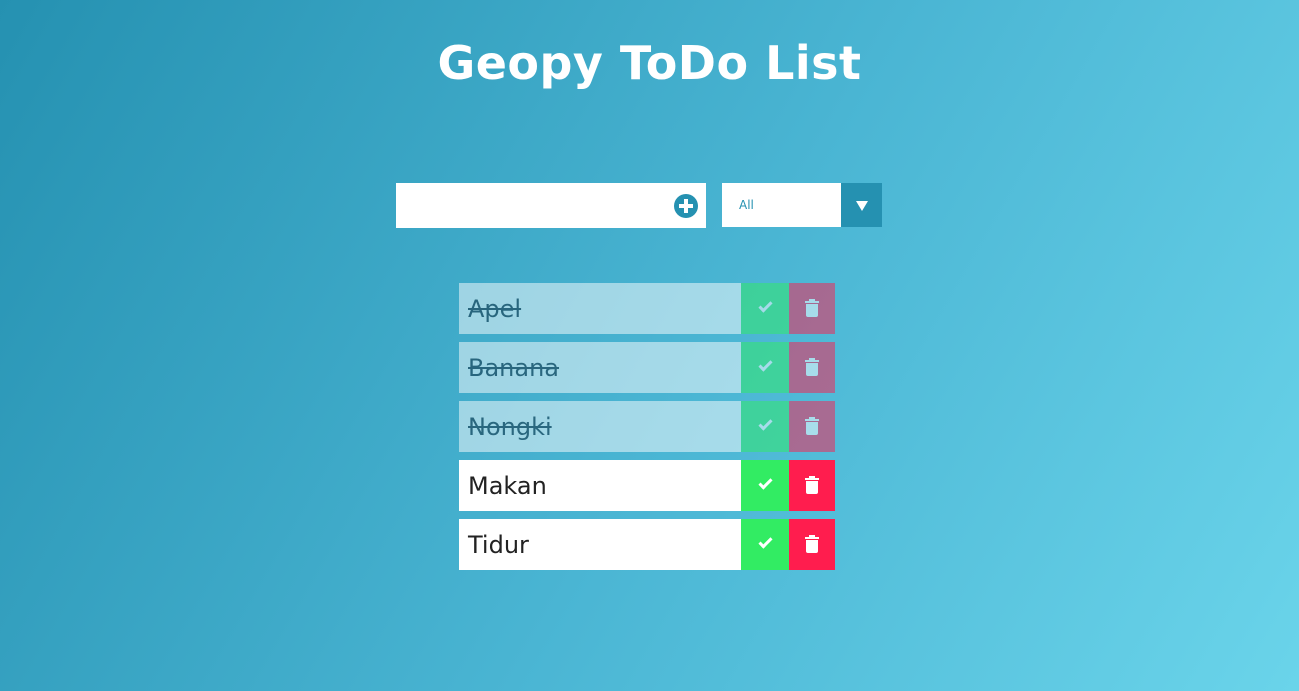  I want to click on todo-text-box: Makan, so click(600, 485).